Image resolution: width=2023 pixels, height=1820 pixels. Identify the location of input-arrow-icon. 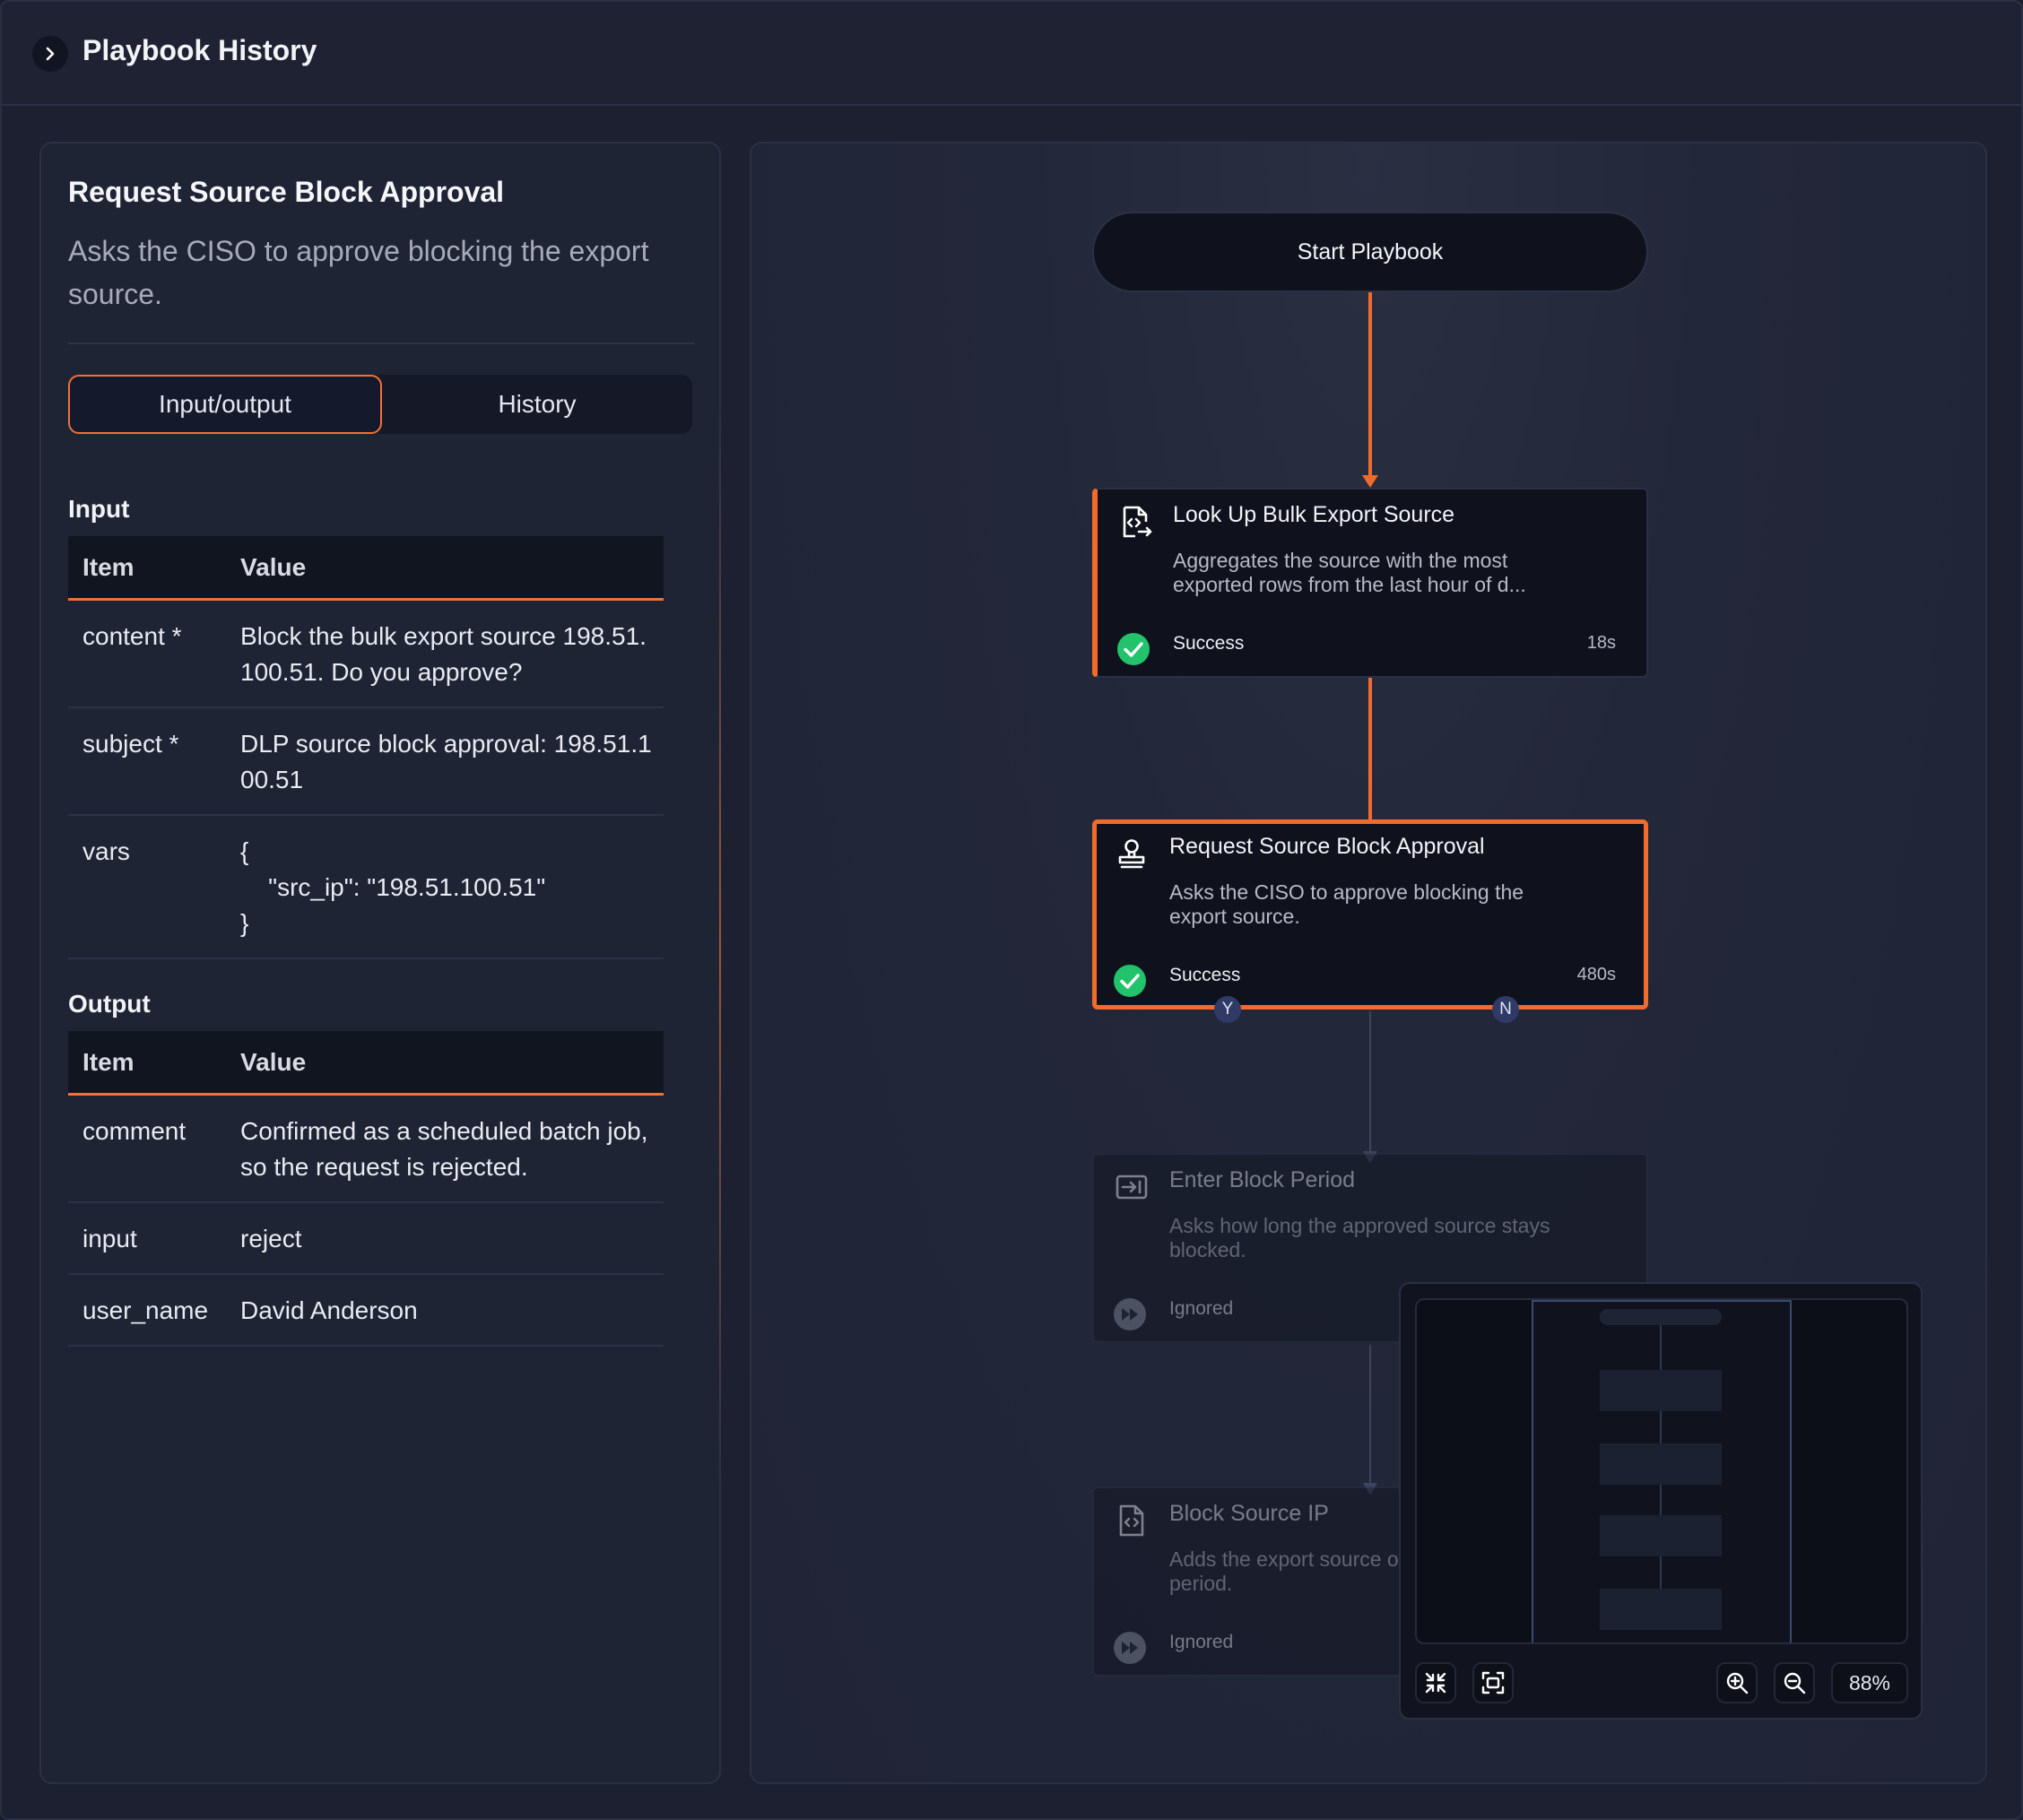
(1132, 1187).